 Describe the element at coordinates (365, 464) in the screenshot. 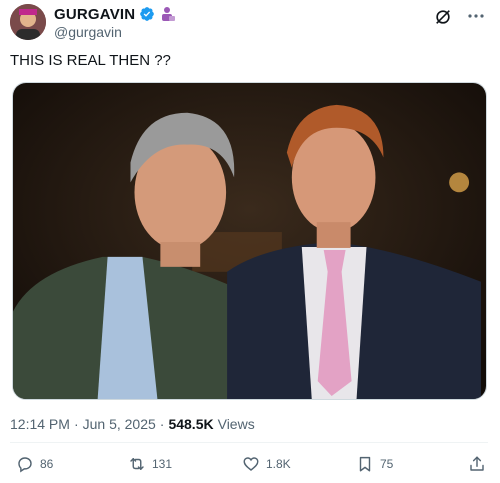

I see `bookmark-icon` at that location.